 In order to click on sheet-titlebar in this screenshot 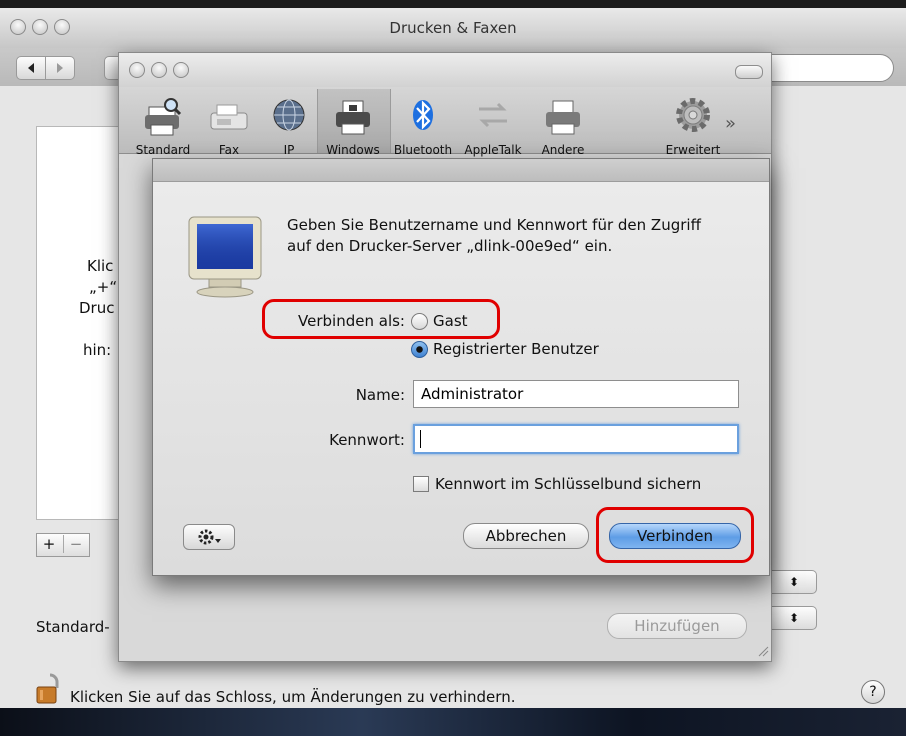, I will do `click(445, 70)`.